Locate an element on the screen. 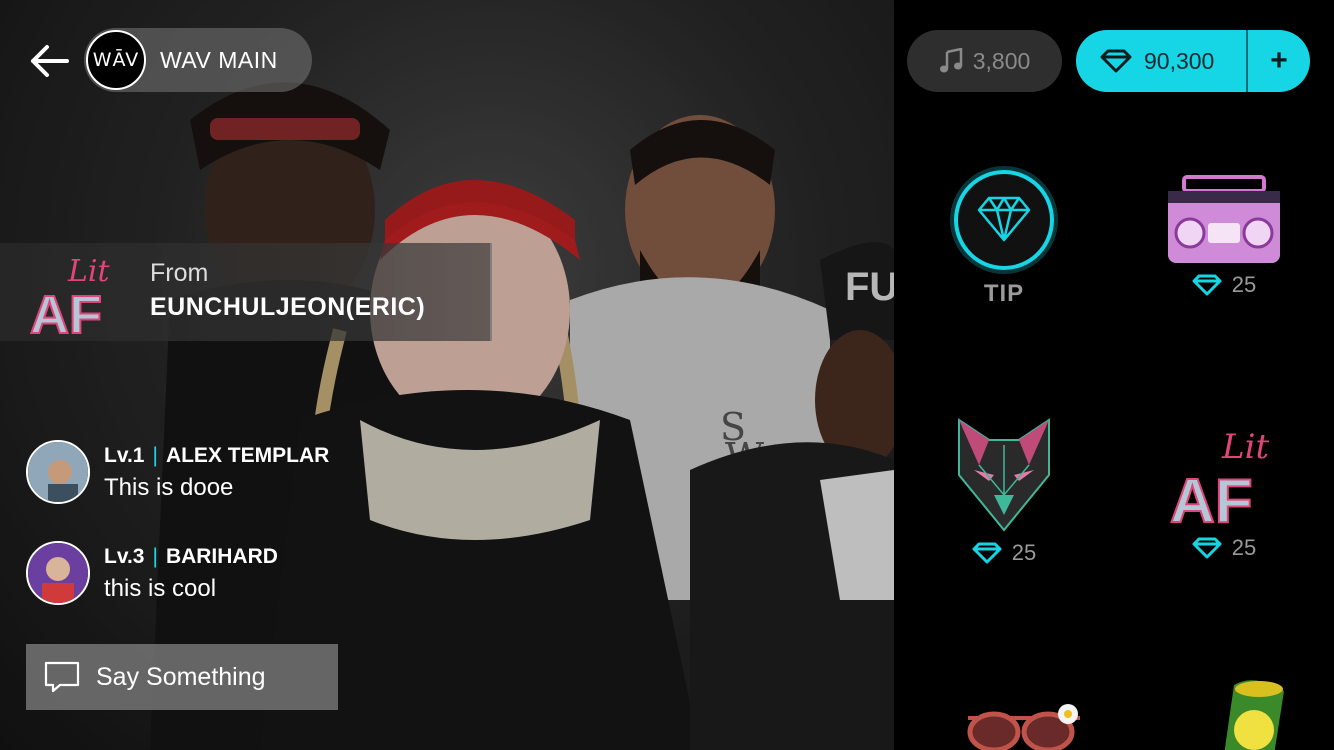 This screenshot has height=750, width=1334. speech-bubble-icon is located at coordinates (62, 677).